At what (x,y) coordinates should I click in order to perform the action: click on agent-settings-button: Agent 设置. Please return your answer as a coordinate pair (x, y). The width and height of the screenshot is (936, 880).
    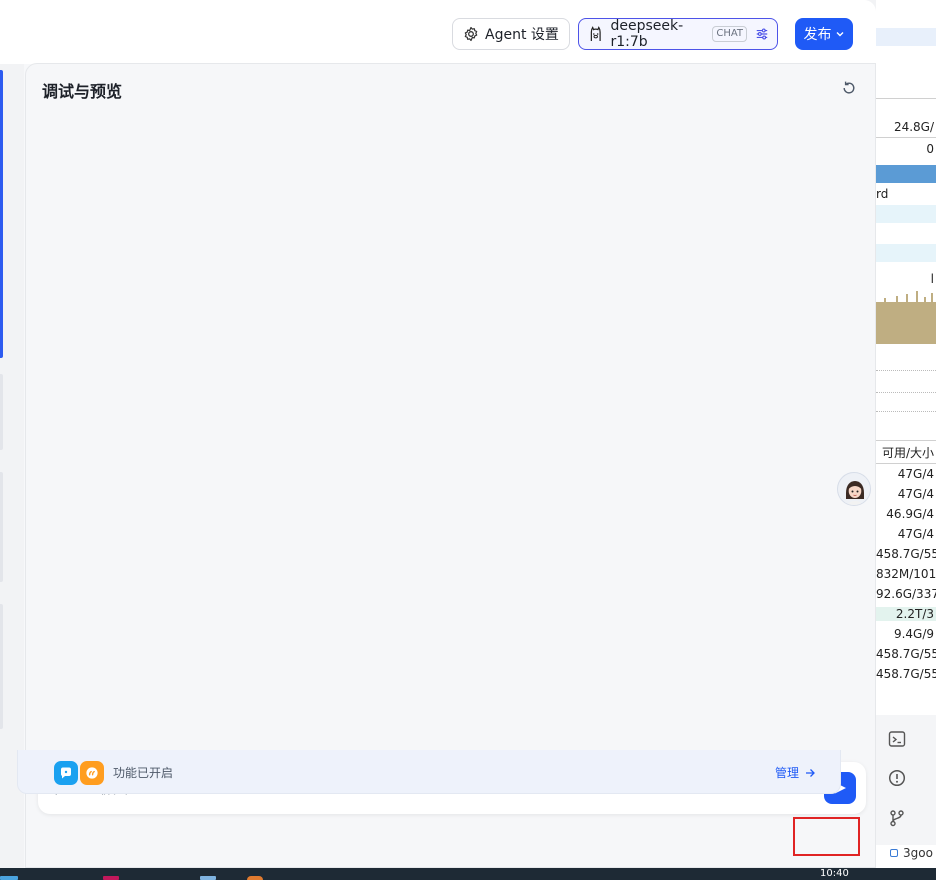
    Looking at the image, I should click on (511, 34).